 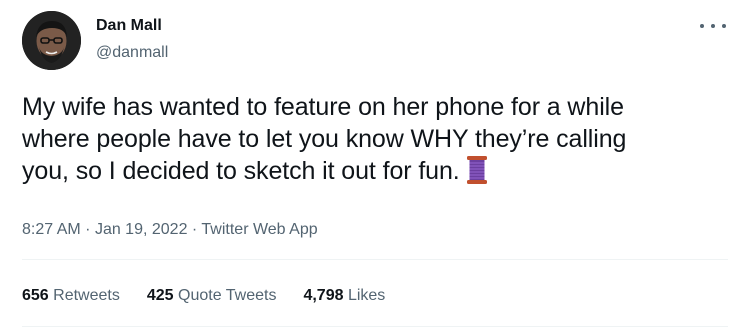 I want to click on display-name: Dan Mall, so click(x=132, y=26).